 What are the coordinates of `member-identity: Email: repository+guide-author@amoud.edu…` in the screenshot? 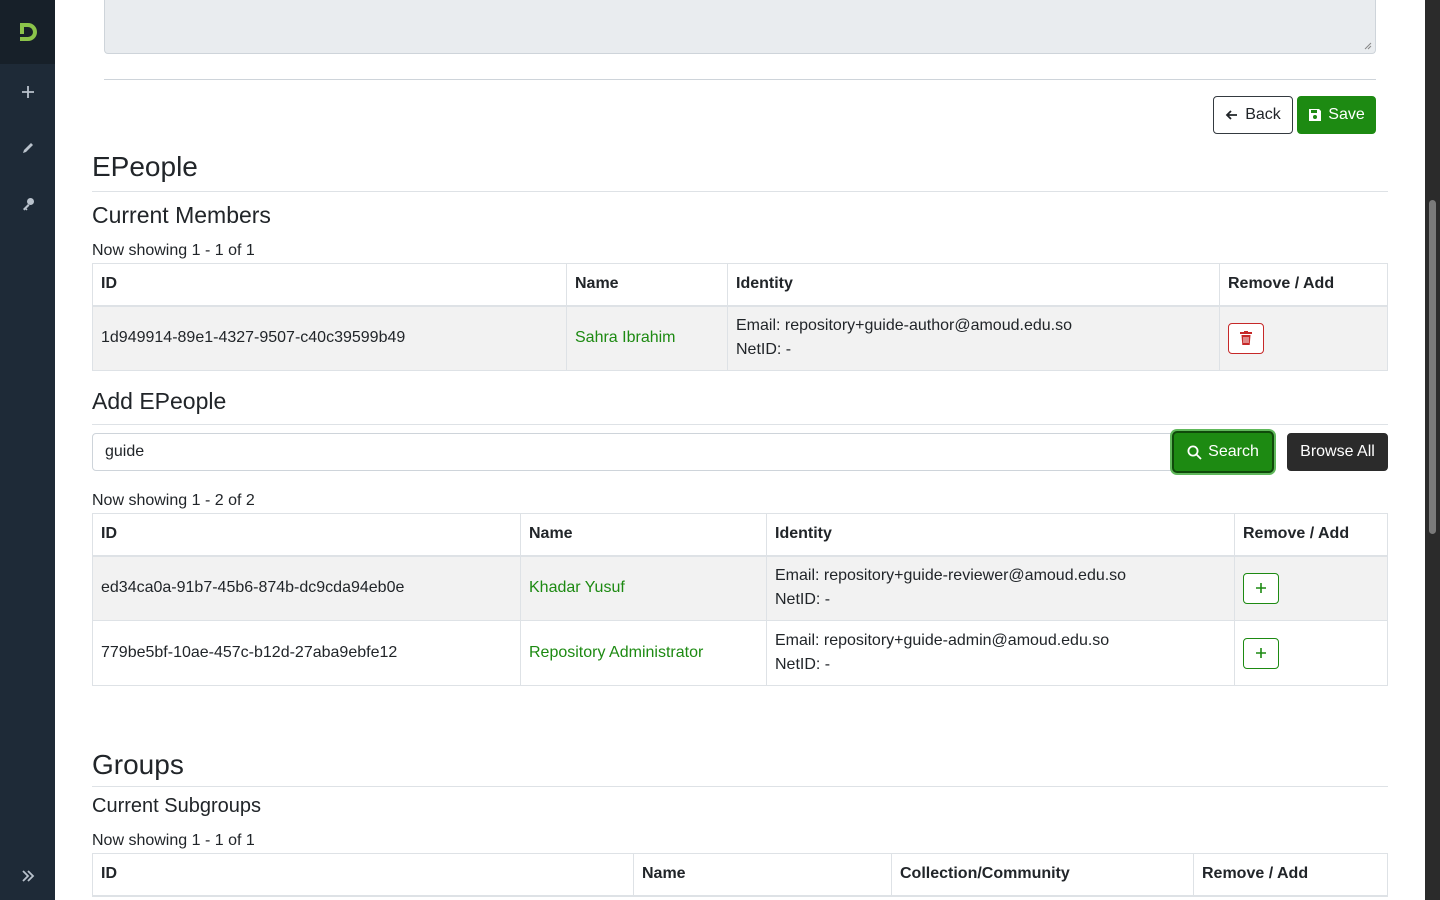 It's located at (973, 338).